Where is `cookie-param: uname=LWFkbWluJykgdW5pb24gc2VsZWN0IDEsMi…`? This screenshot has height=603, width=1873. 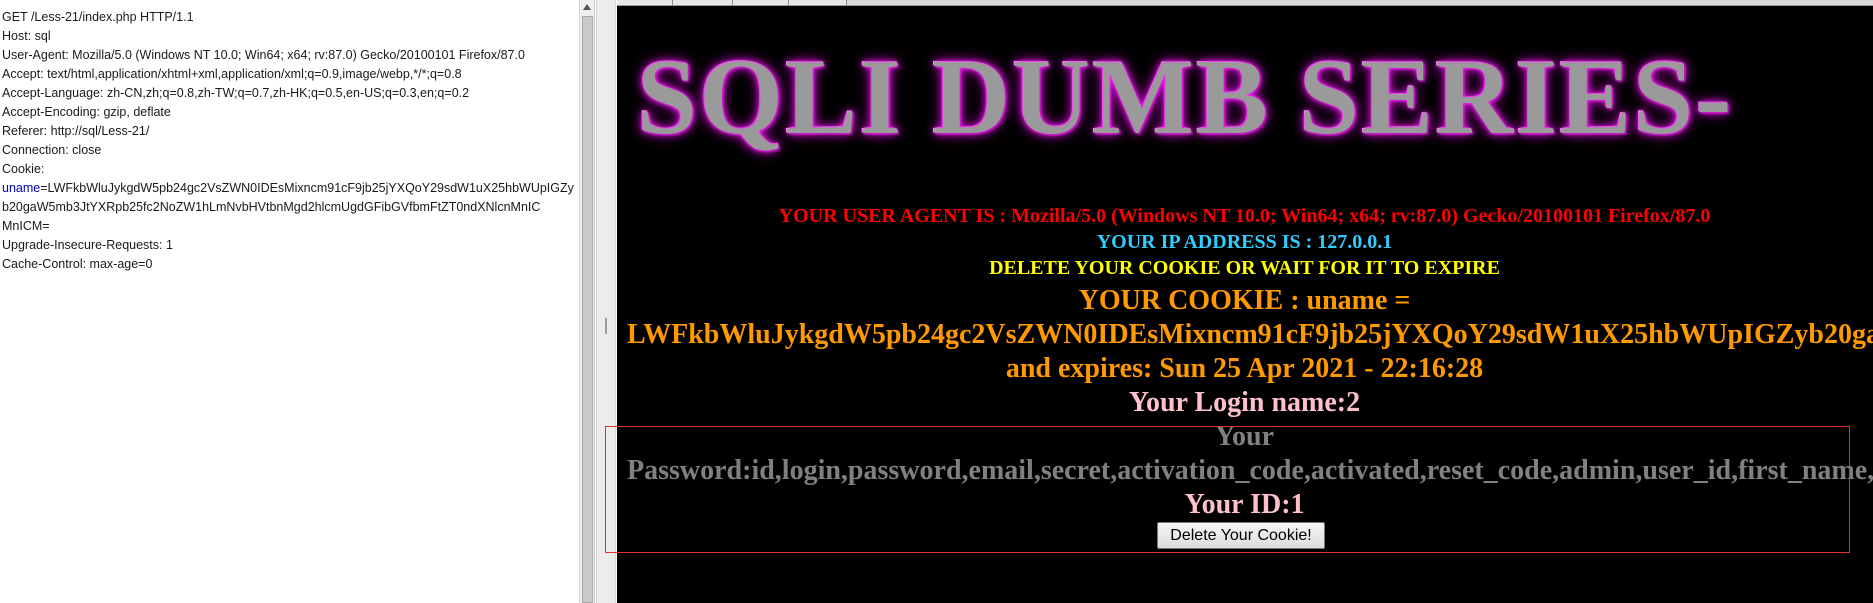 cookie-param: uname=LWFkbWluJykgdW5pb24gc2VsZWN0IDEsMi… is located at coordinates (289, 198).